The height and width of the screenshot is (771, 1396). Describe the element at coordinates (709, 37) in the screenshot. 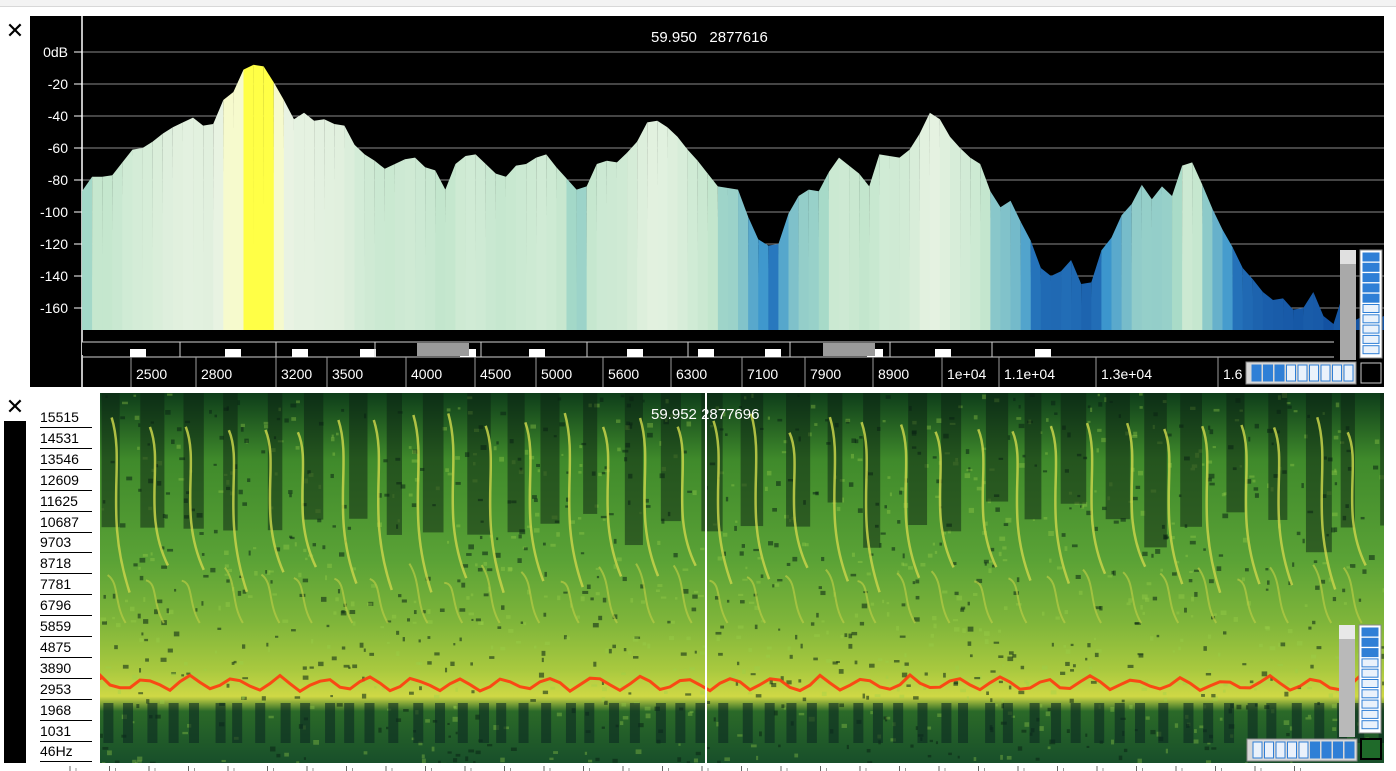

I see `spectrum-readout: 59.950 2877616` at that location.